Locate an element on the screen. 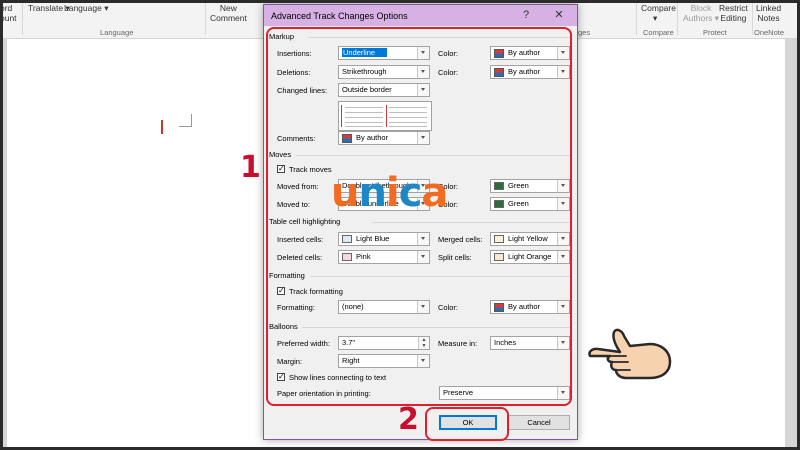  insertions-dropdown: Underline is located at coordinates (384, 53).